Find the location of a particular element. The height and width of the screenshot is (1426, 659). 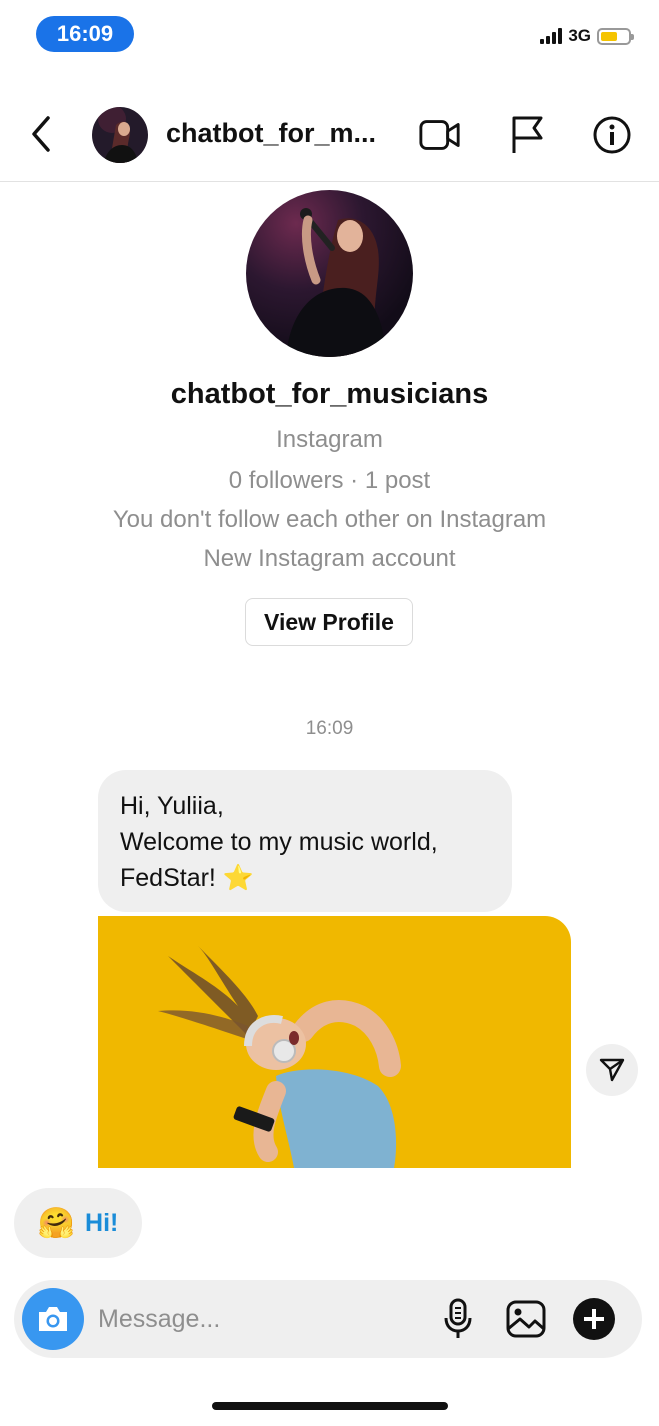

hugging-face-icon: 🤗 is located at coordinates (56, 1223).